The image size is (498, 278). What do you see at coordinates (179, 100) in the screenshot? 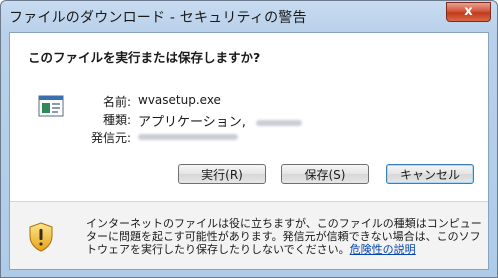
I see `file-name-value: wvasetup.exe` at bounding box center [179, 100].